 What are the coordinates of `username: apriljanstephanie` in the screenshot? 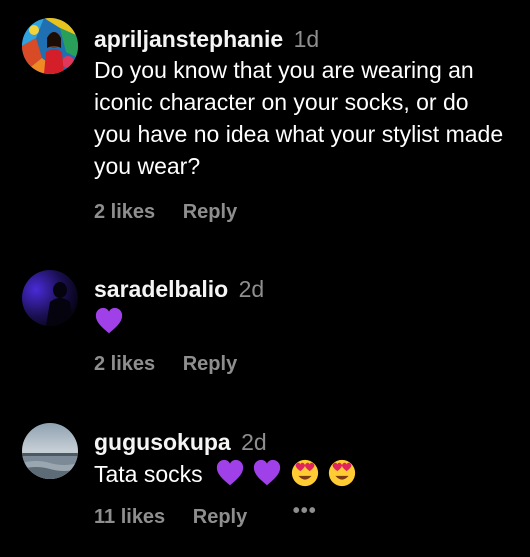 It's located at (188, 39).